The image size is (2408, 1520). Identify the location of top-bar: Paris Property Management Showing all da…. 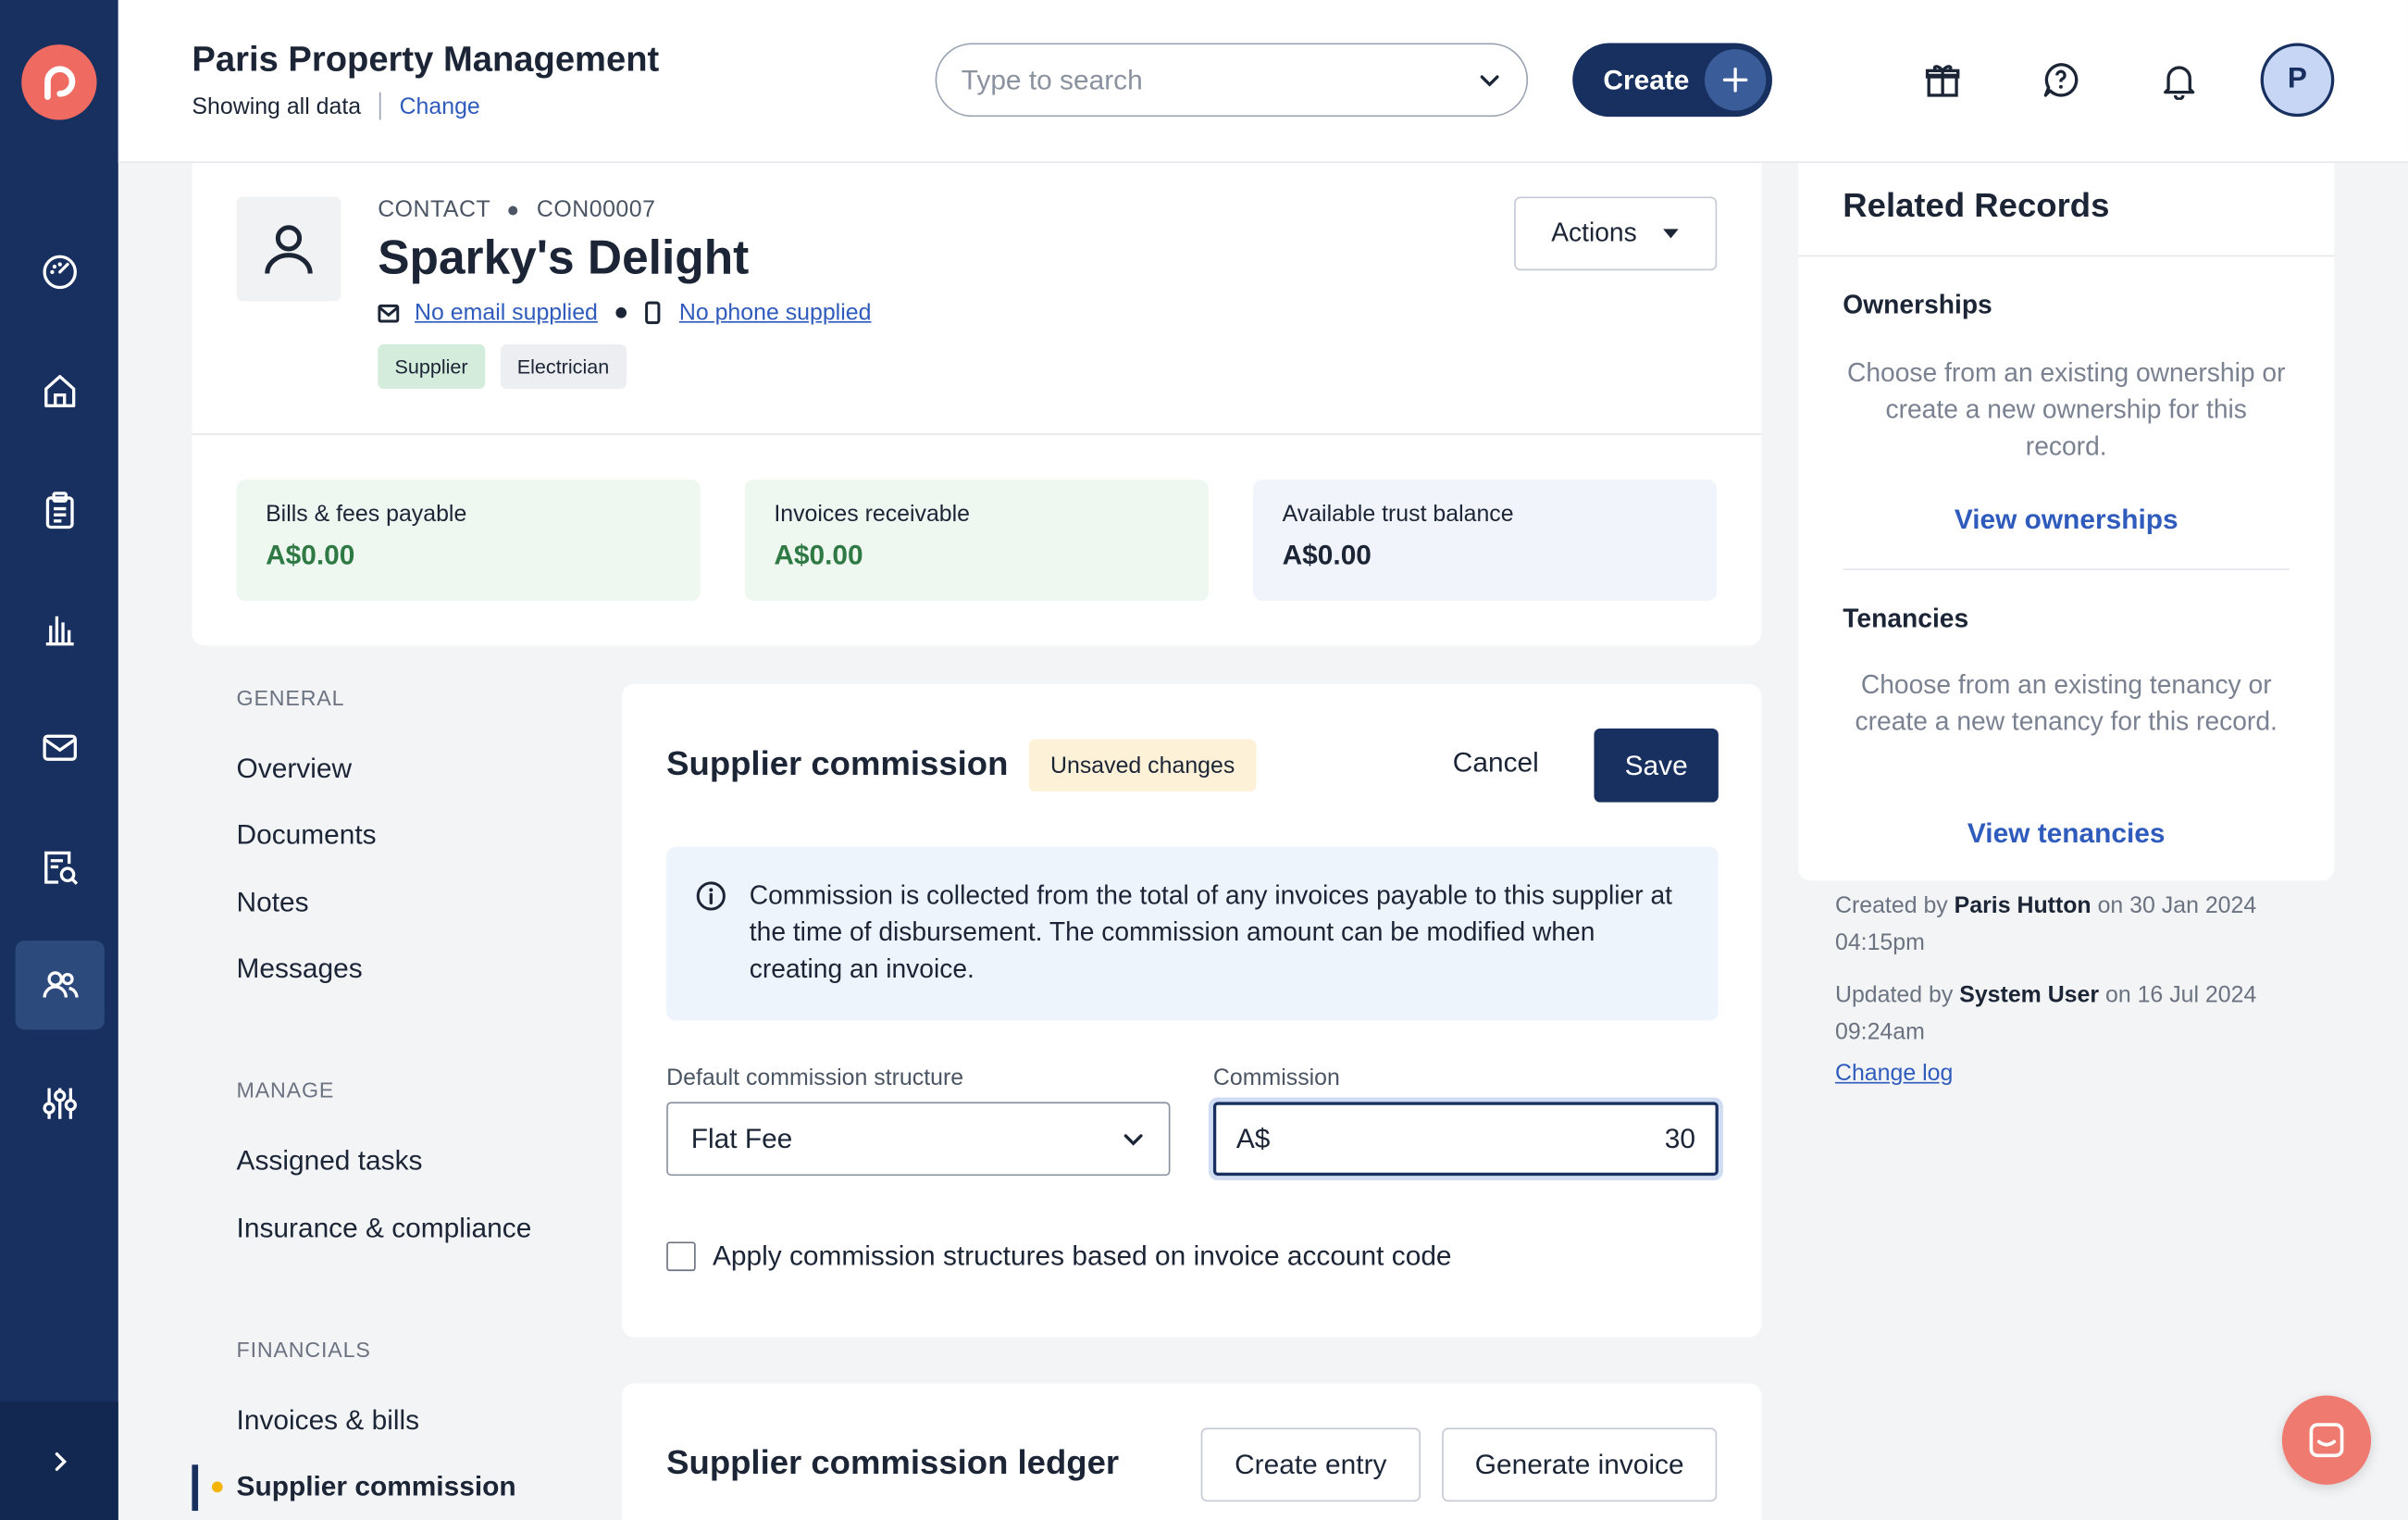
(1263, 81).